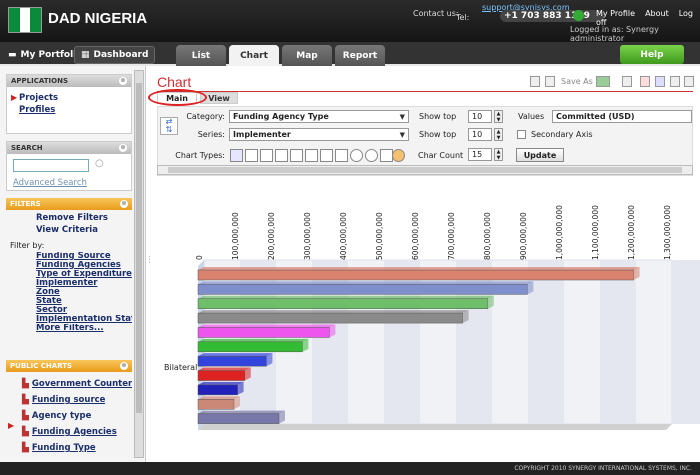 The image size is (700, 475). What do you see at coordinates (523, 236) in the screenshot?
I see `x-tick-label: 900,000,000` at bounding box center [523, 236].